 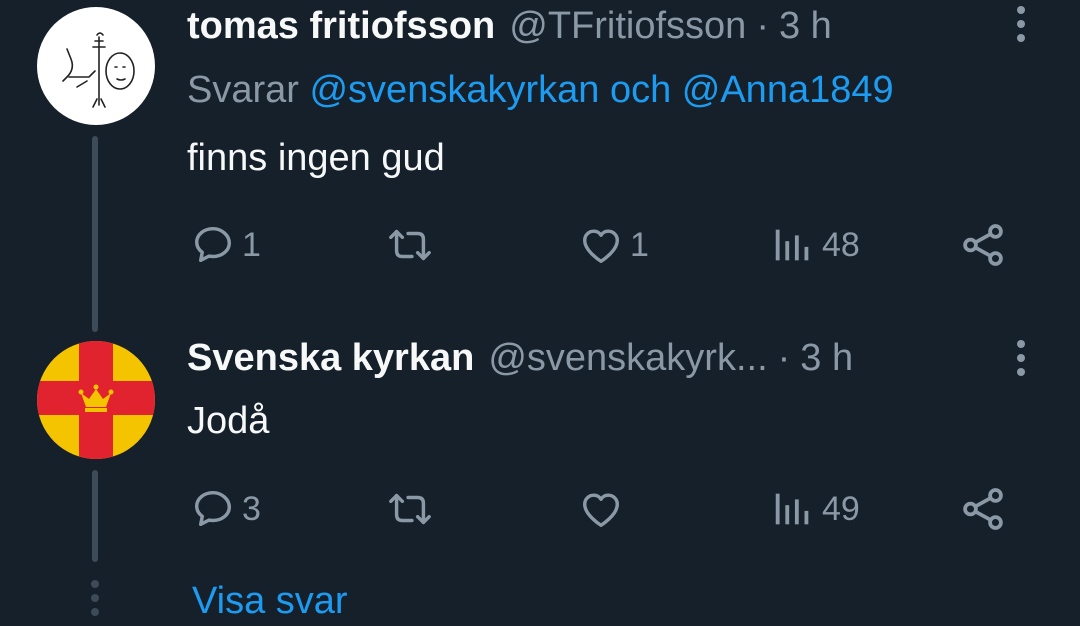 I want to click on like-button: 1, so click(x=613, y=245).